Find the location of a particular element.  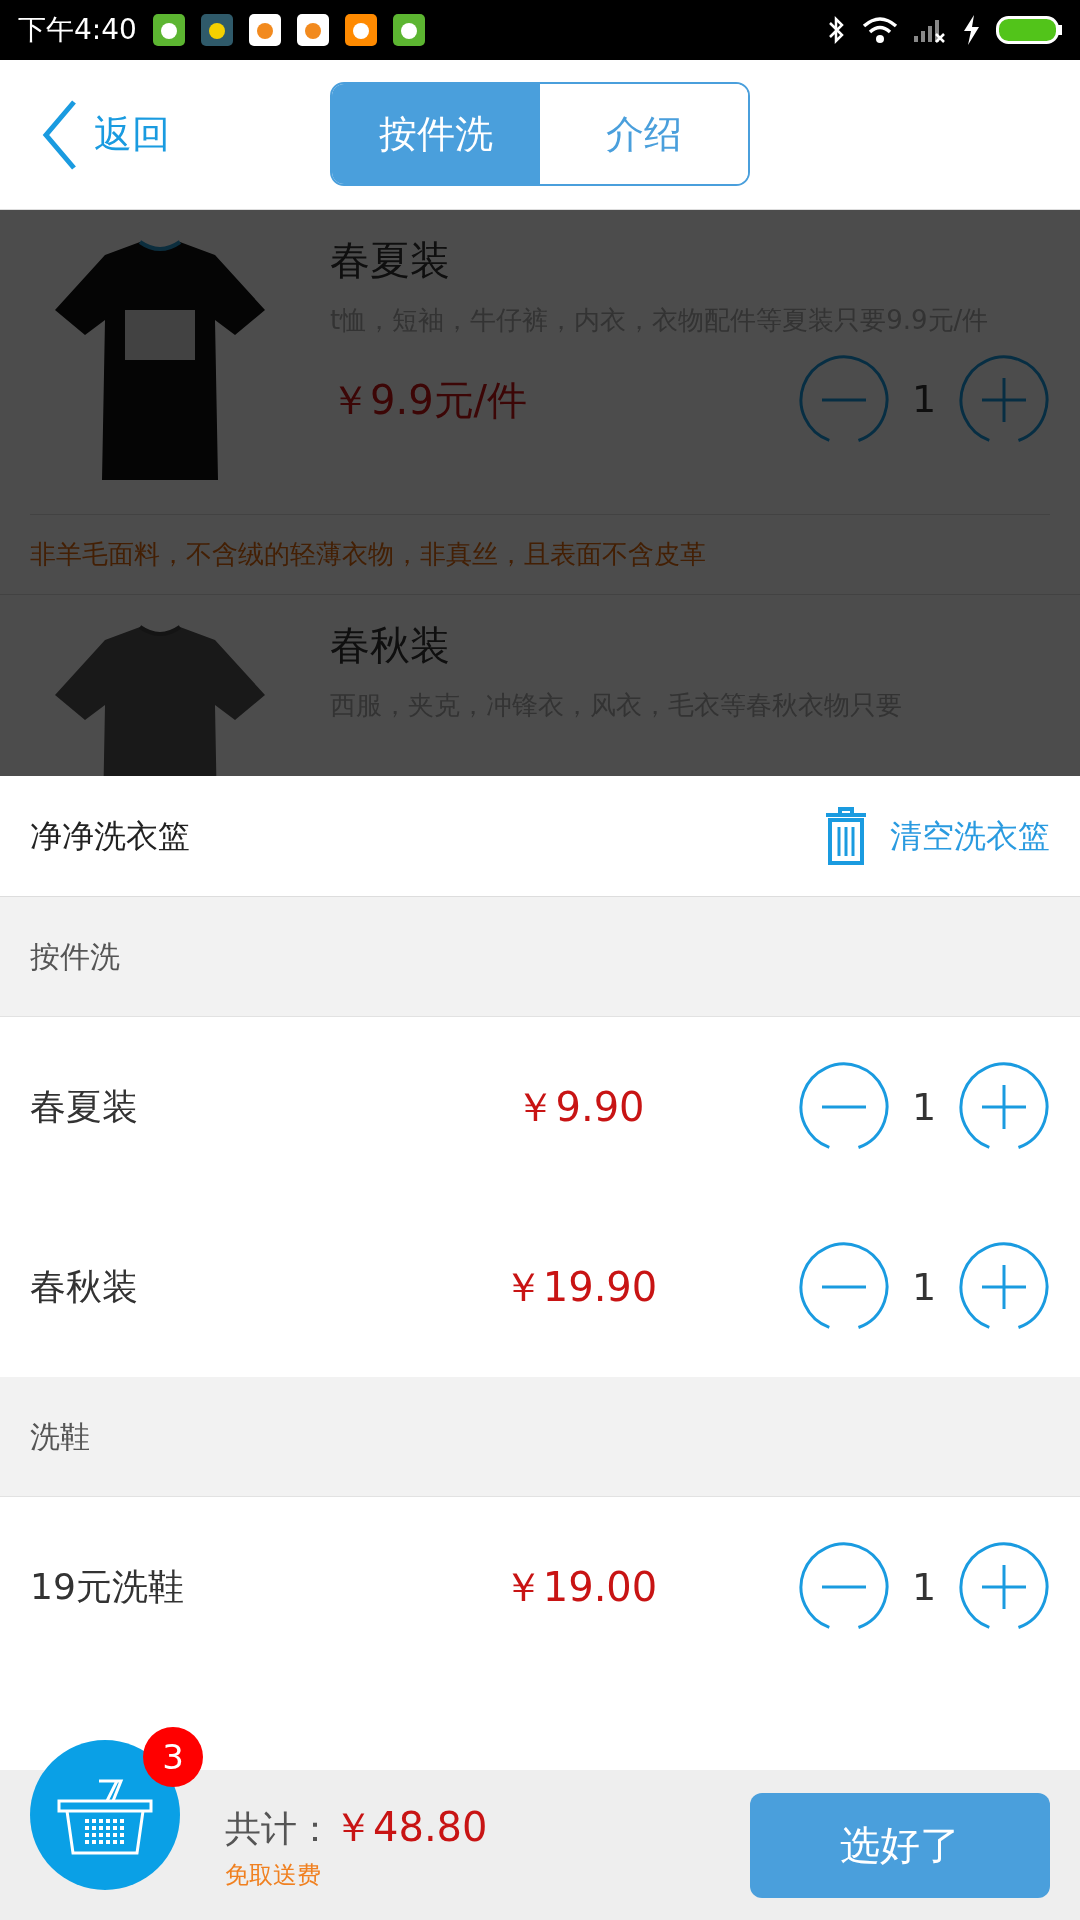

basket-title: 净净洗衣篮 is located at coordinates (110, 836).